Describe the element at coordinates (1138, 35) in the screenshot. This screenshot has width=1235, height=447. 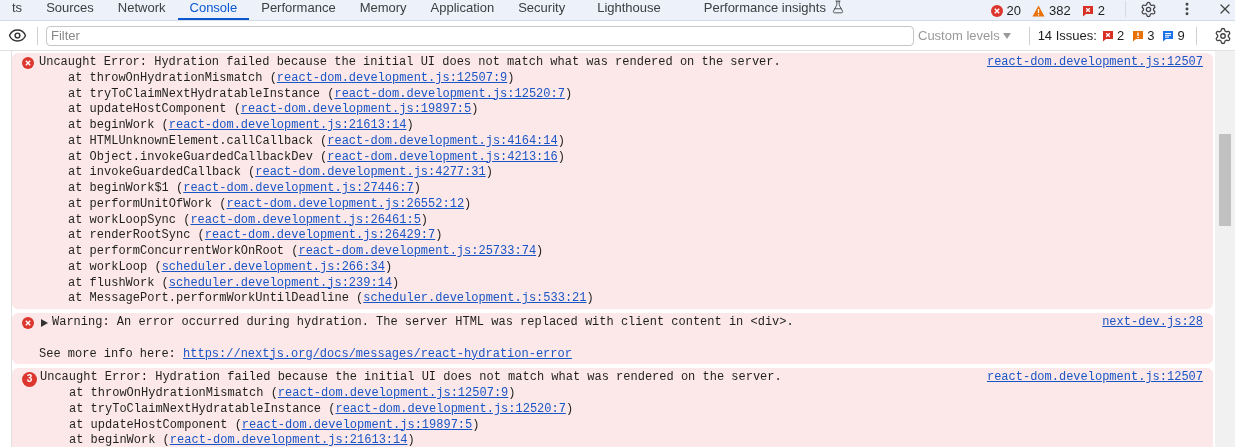
I see `exclamation-bubble-icon` at that location.